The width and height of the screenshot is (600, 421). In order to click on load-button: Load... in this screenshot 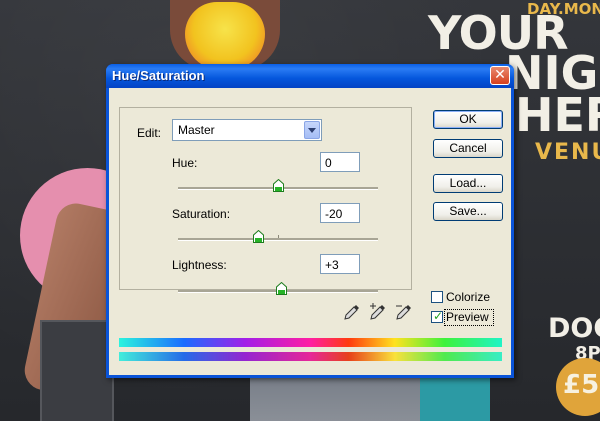, I will do `click(468, 183)`.